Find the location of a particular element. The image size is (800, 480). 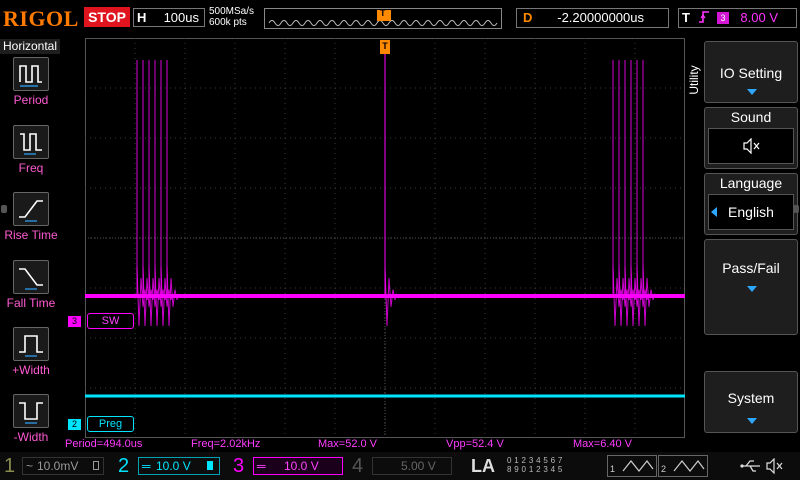

ch4-status: 4 5.00 V is located at coordinates (402, 466).